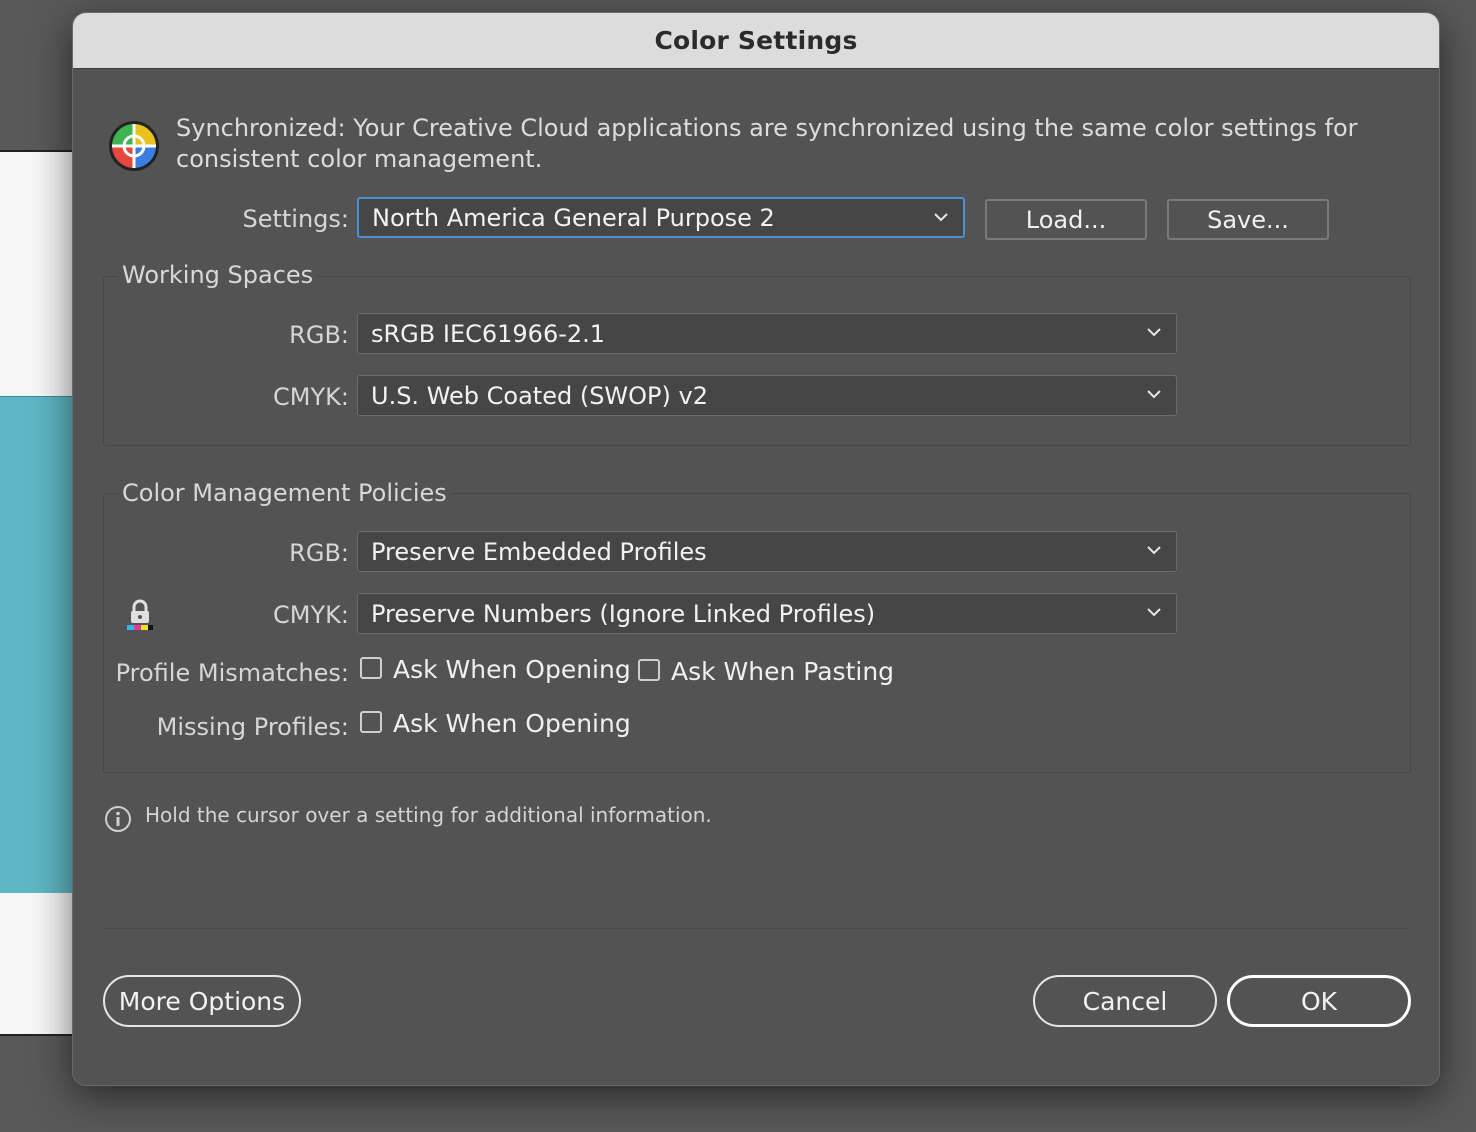 Image resolution: width=1476 pixels, height=1132 pixels. What do you see at coordinates (118, 819) in the screenshot?
I see `info-icon` at bounding box center [118, 819].